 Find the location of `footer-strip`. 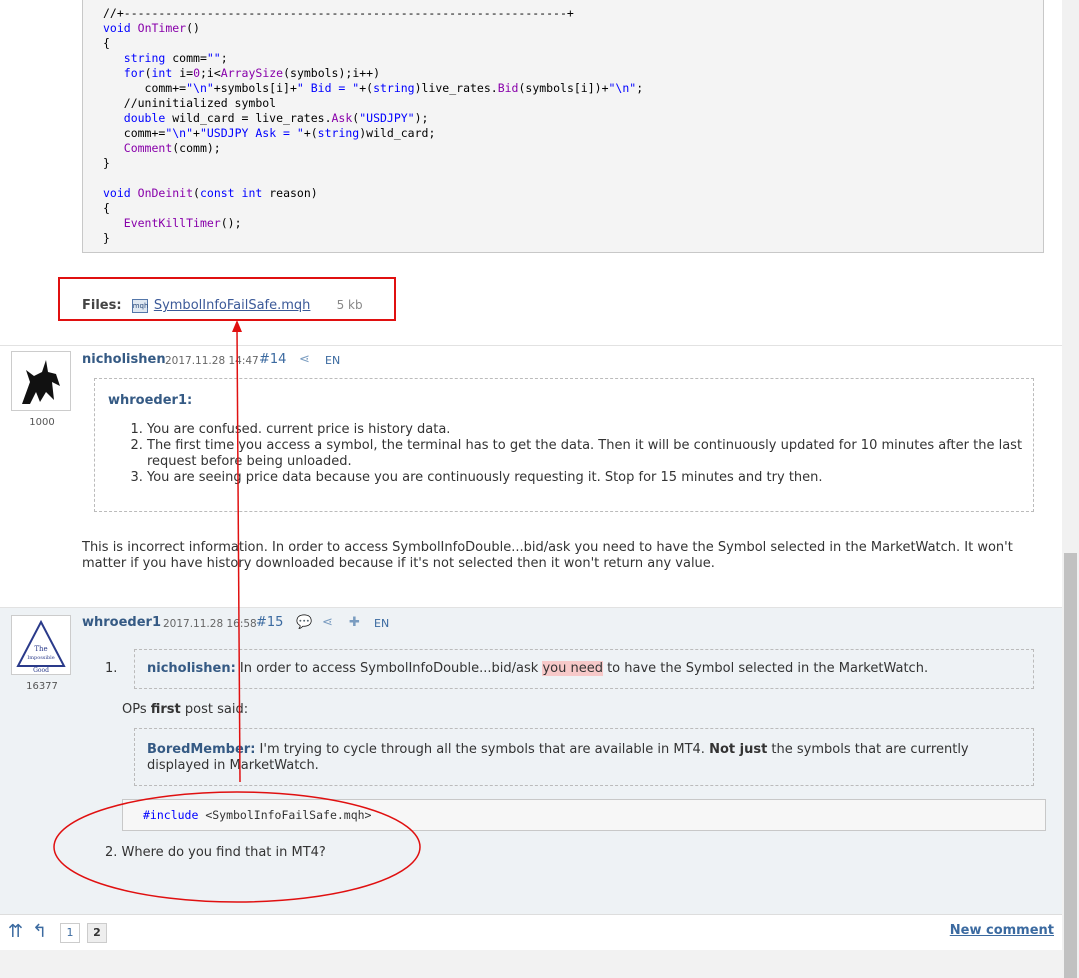

footer-strip is located at coordinates (531, 964).